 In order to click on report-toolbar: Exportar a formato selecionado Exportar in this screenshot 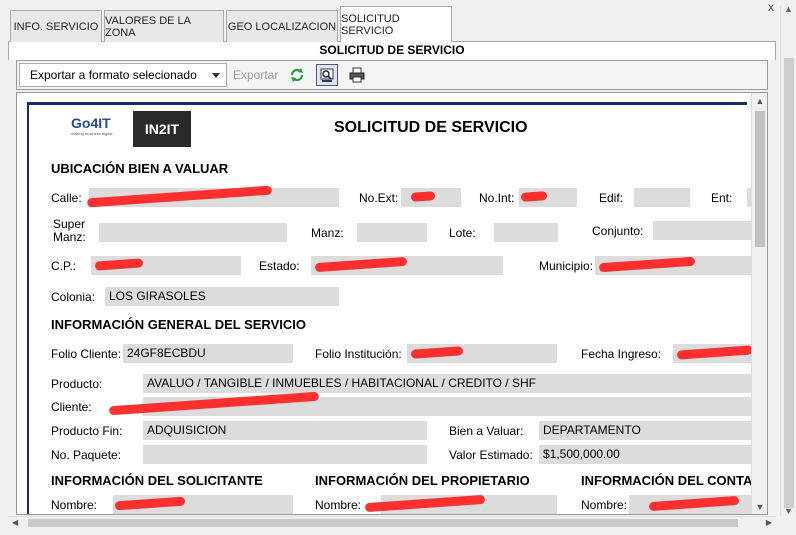, I will do `click(392, 75)`.